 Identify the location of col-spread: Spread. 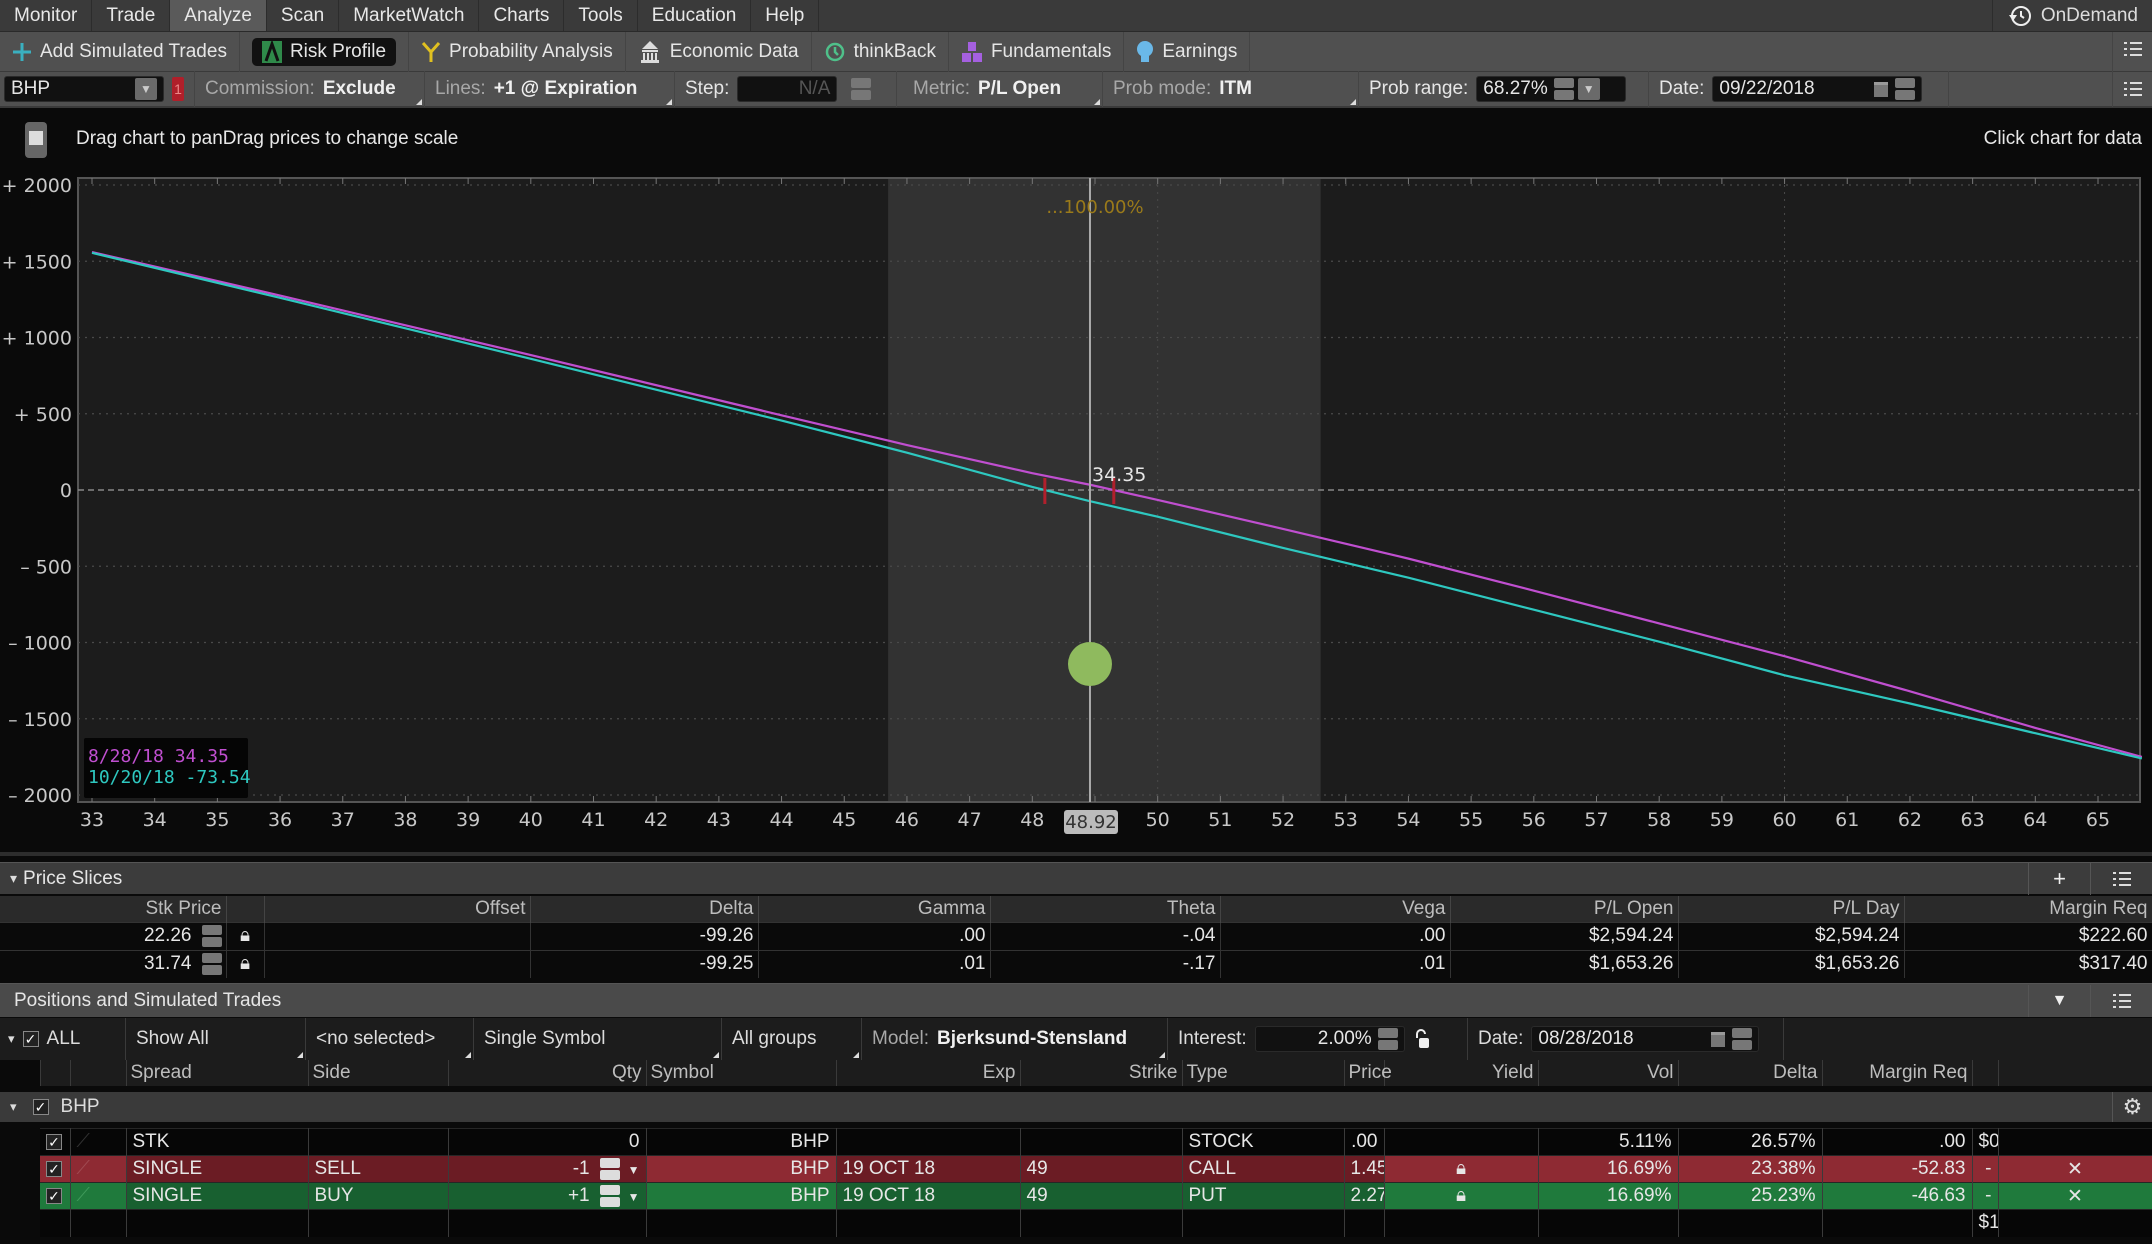
(217, 1073).